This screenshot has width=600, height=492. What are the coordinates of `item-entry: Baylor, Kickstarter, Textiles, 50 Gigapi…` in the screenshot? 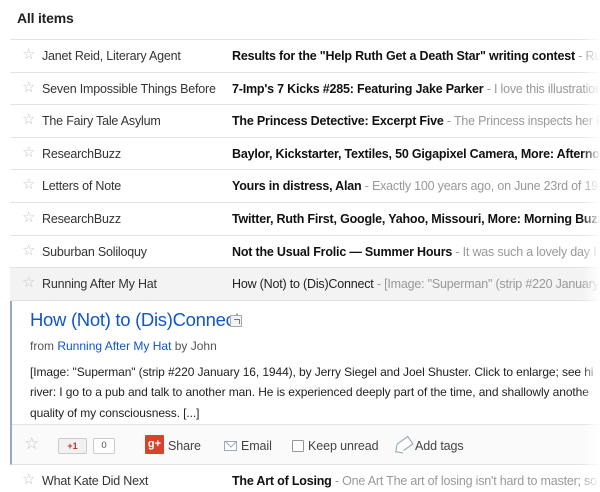 It's located at (416, 154).